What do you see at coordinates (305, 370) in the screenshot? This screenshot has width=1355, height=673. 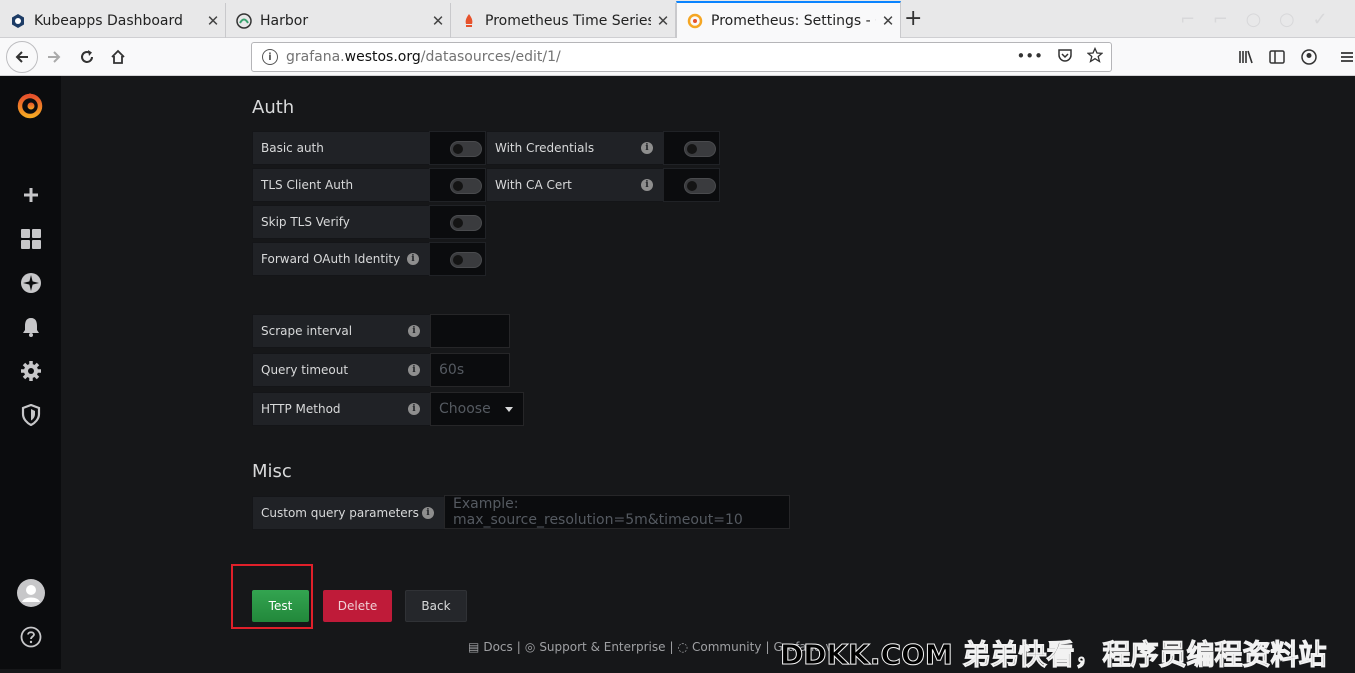 I see `query-timeout-text: Query timeout` at bounding box center [305, 370].